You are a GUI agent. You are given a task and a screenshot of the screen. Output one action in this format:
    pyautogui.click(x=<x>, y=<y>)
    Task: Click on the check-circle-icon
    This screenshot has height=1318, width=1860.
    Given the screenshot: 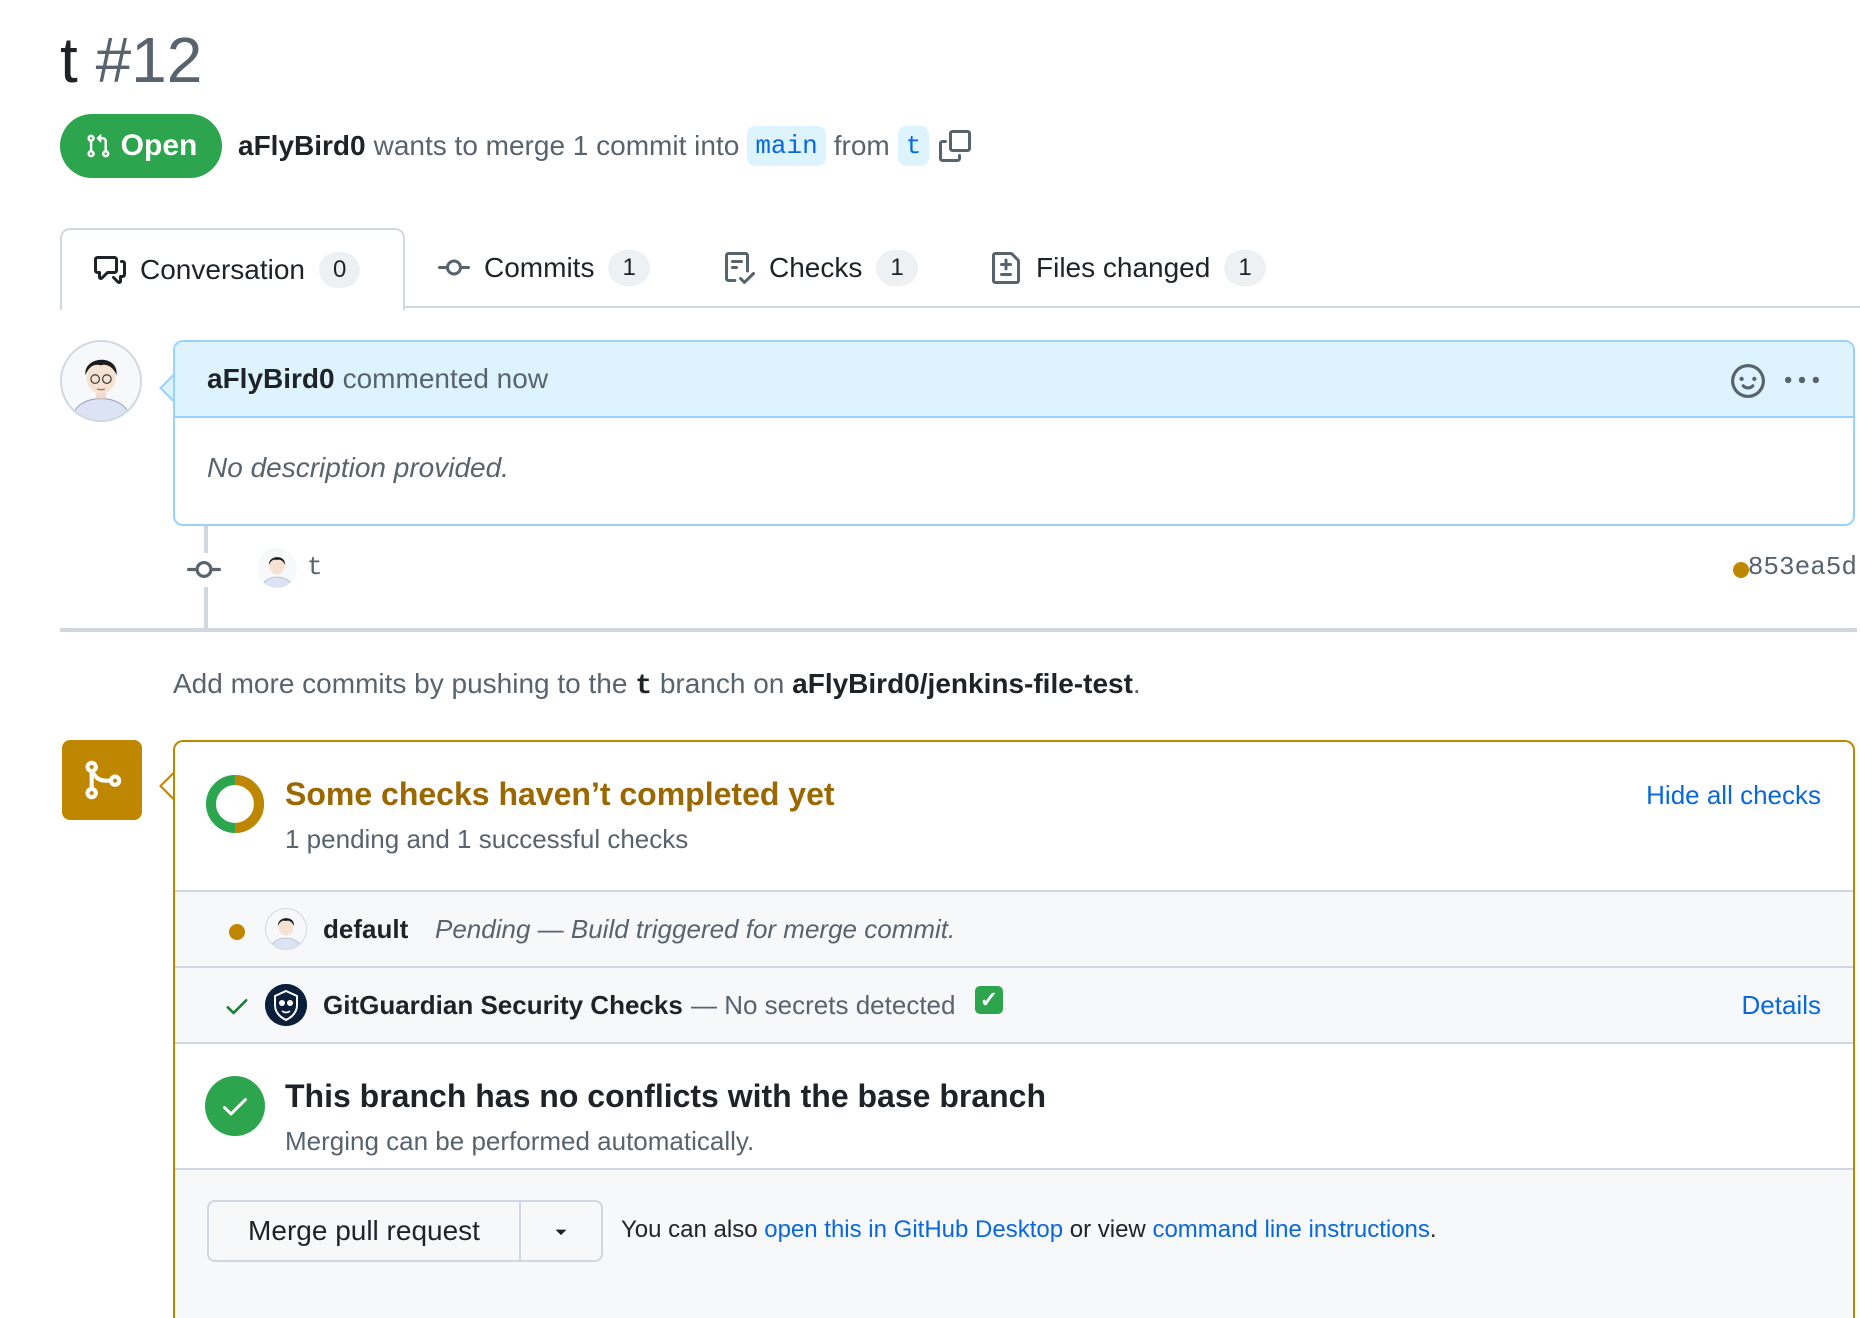 What is the action you would take?
    pyautogui.click(x=235, y=1106)
    